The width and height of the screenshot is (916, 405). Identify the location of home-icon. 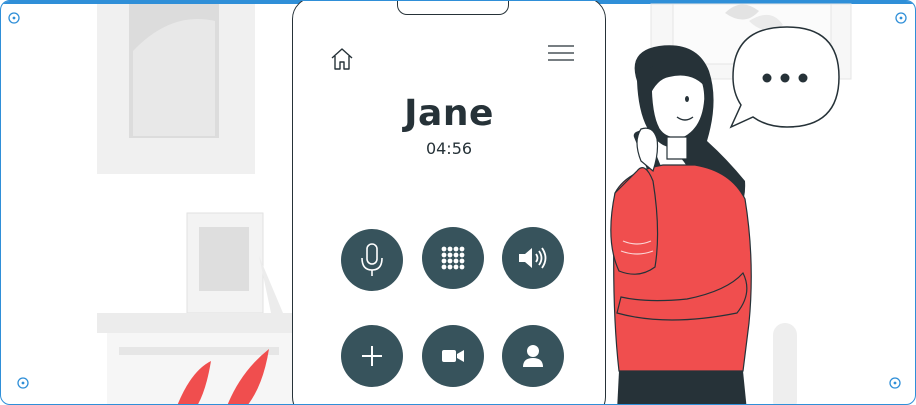
(342, 59).